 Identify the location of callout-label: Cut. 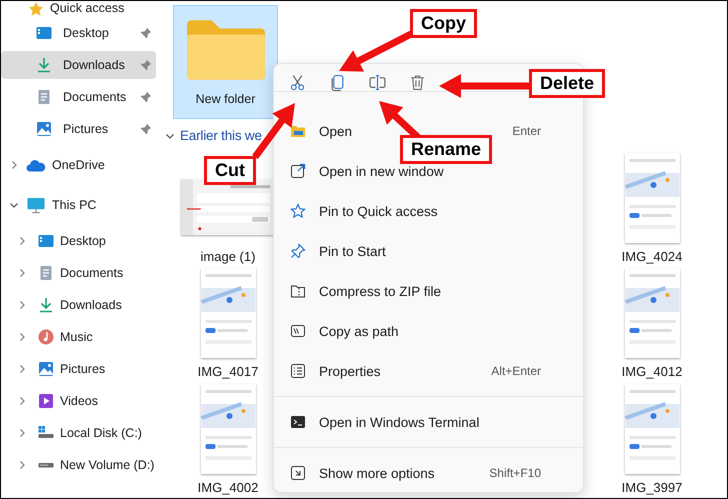
(230, 170).